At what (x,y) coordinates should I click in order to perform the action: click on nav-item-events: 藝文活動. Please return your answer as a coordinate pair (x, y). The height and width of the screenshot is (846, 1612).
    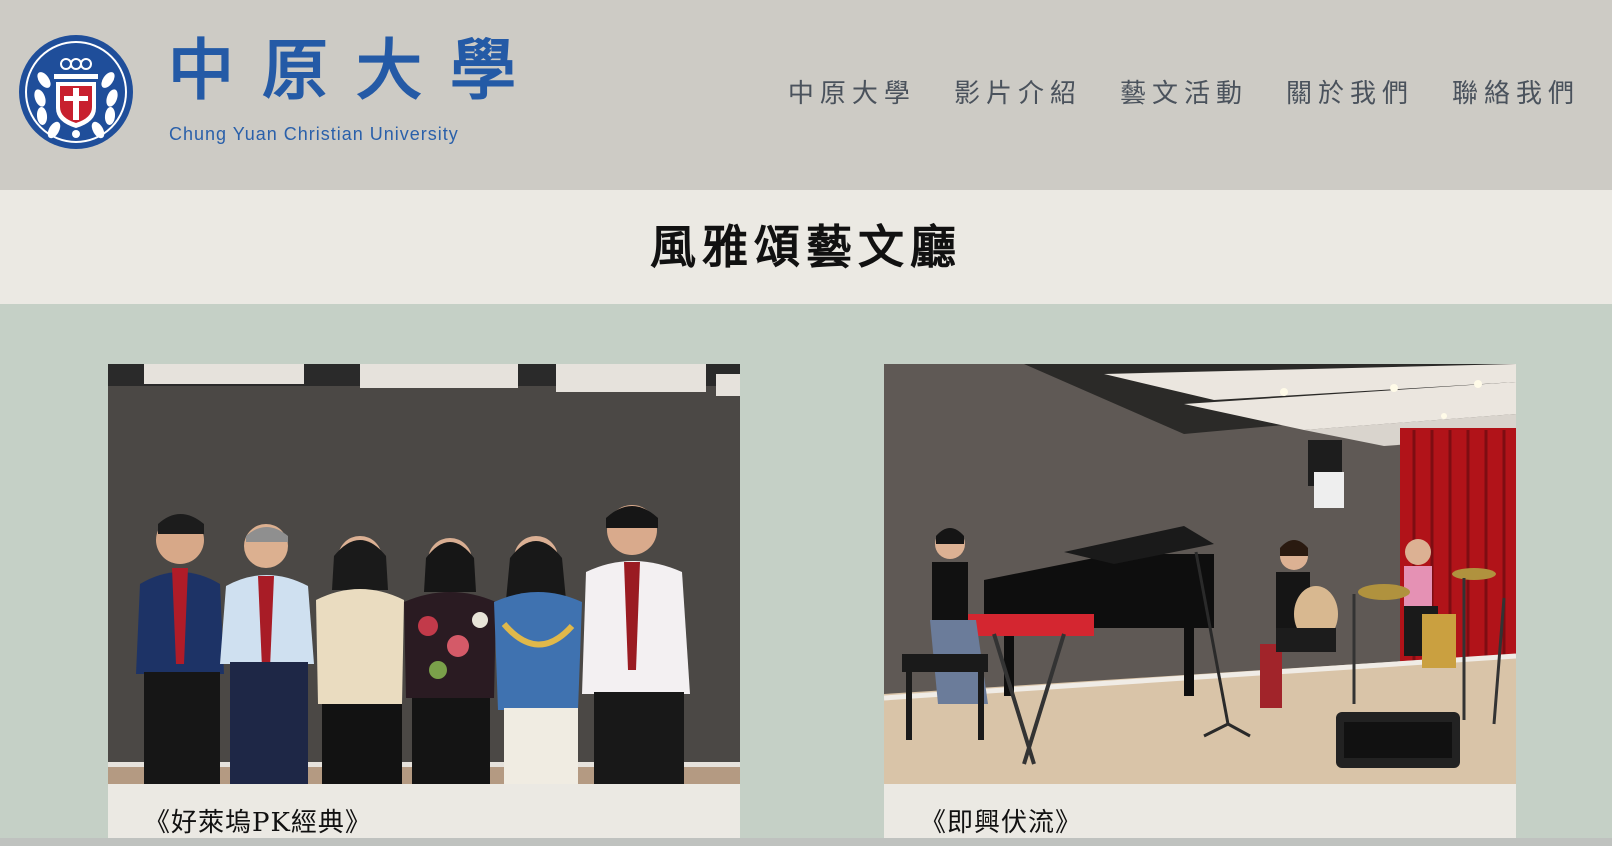
    Looking at the image, I should click on (1184, 94).